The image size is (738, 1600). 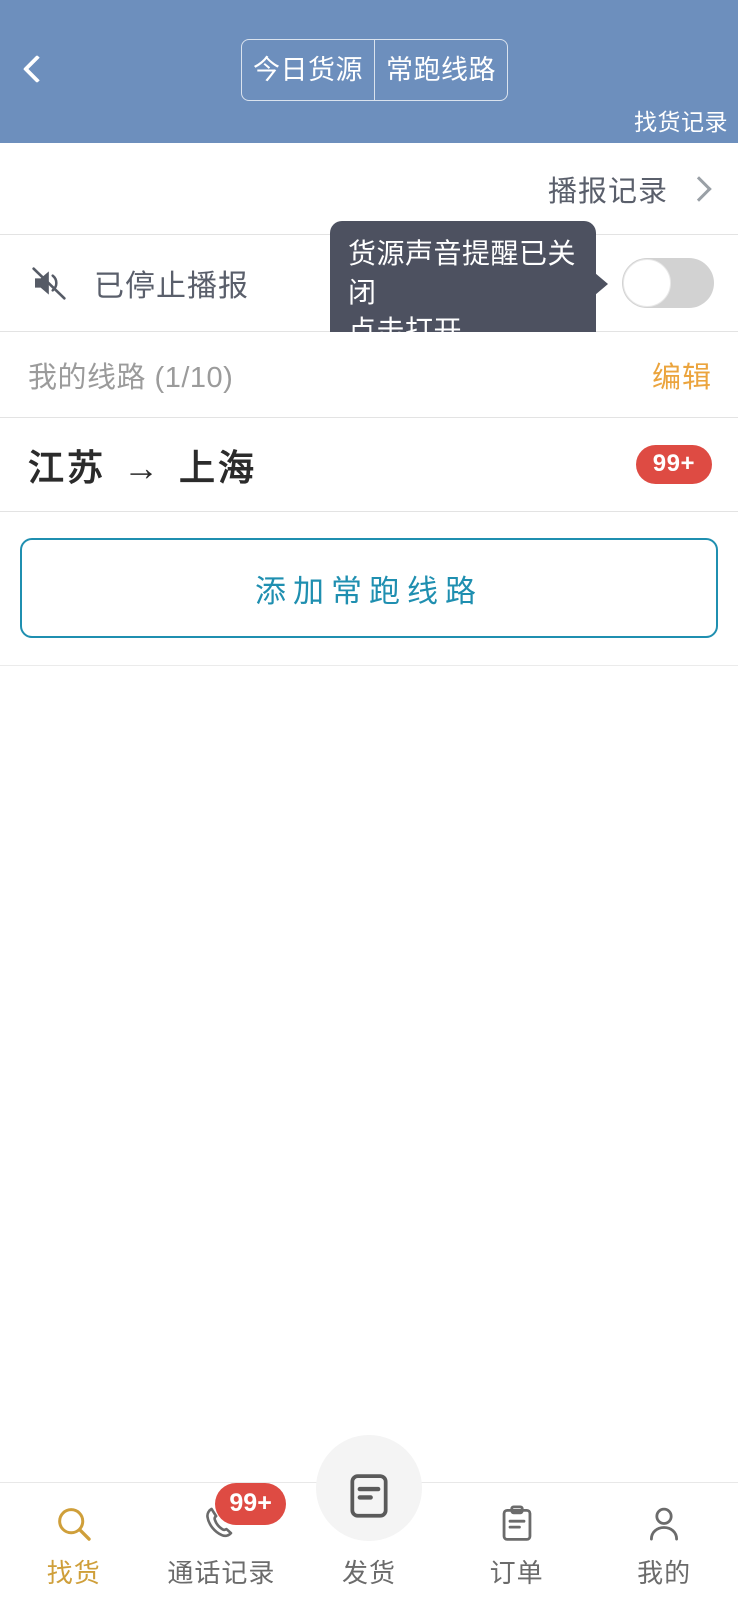 What do you see at coordinates (369, 374) in the screenshot?
I see `my-routes-header: 我的线路 (1/10) 编辑` at bounding box center [369, 374].